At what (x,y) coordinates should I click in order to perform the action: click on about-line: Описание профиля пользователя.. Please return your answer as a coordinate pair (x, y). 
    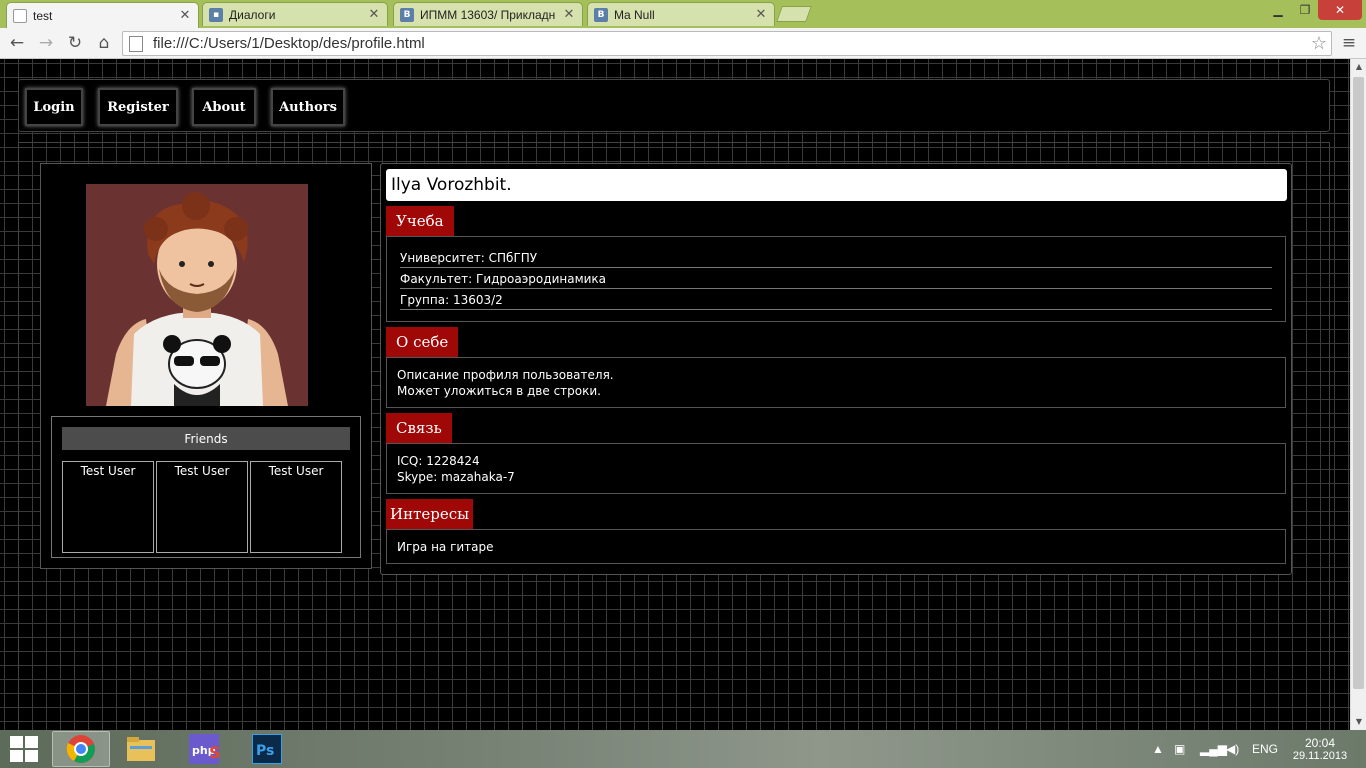
    Looking at the image, I should click on (505, 375).